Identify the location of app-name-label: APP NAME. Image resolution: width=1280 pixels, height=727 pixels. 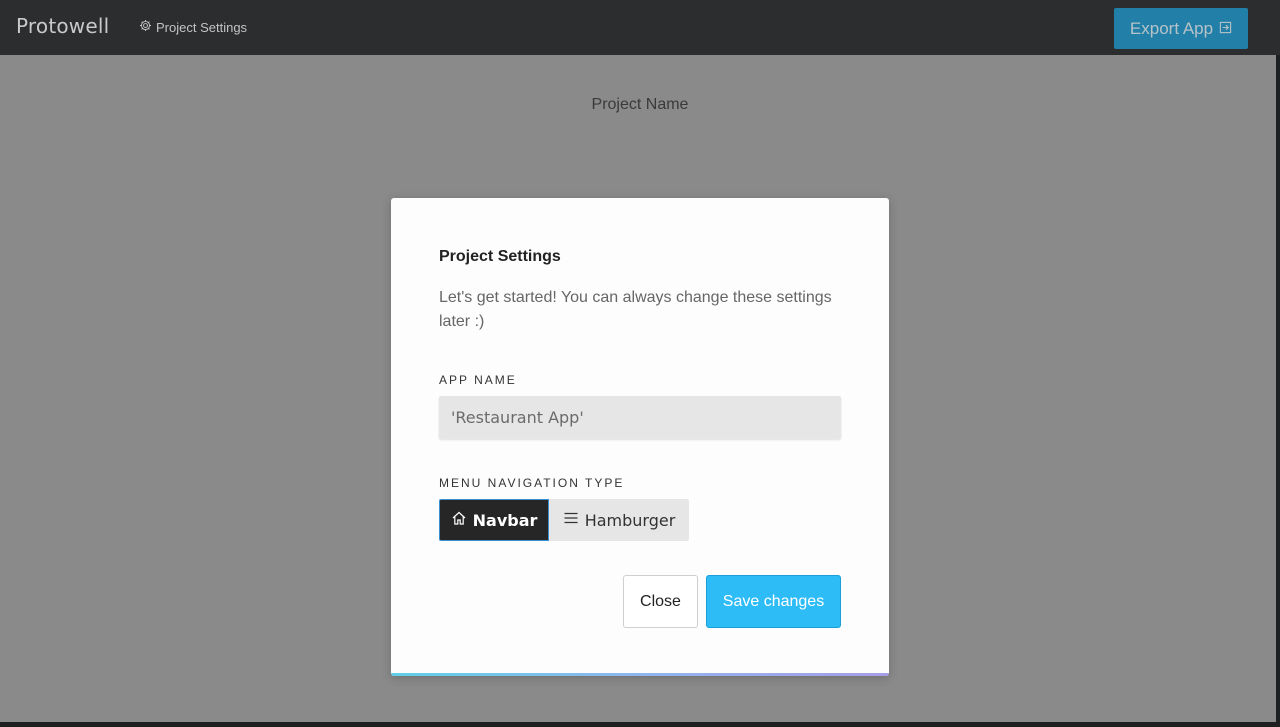
(478, 380).